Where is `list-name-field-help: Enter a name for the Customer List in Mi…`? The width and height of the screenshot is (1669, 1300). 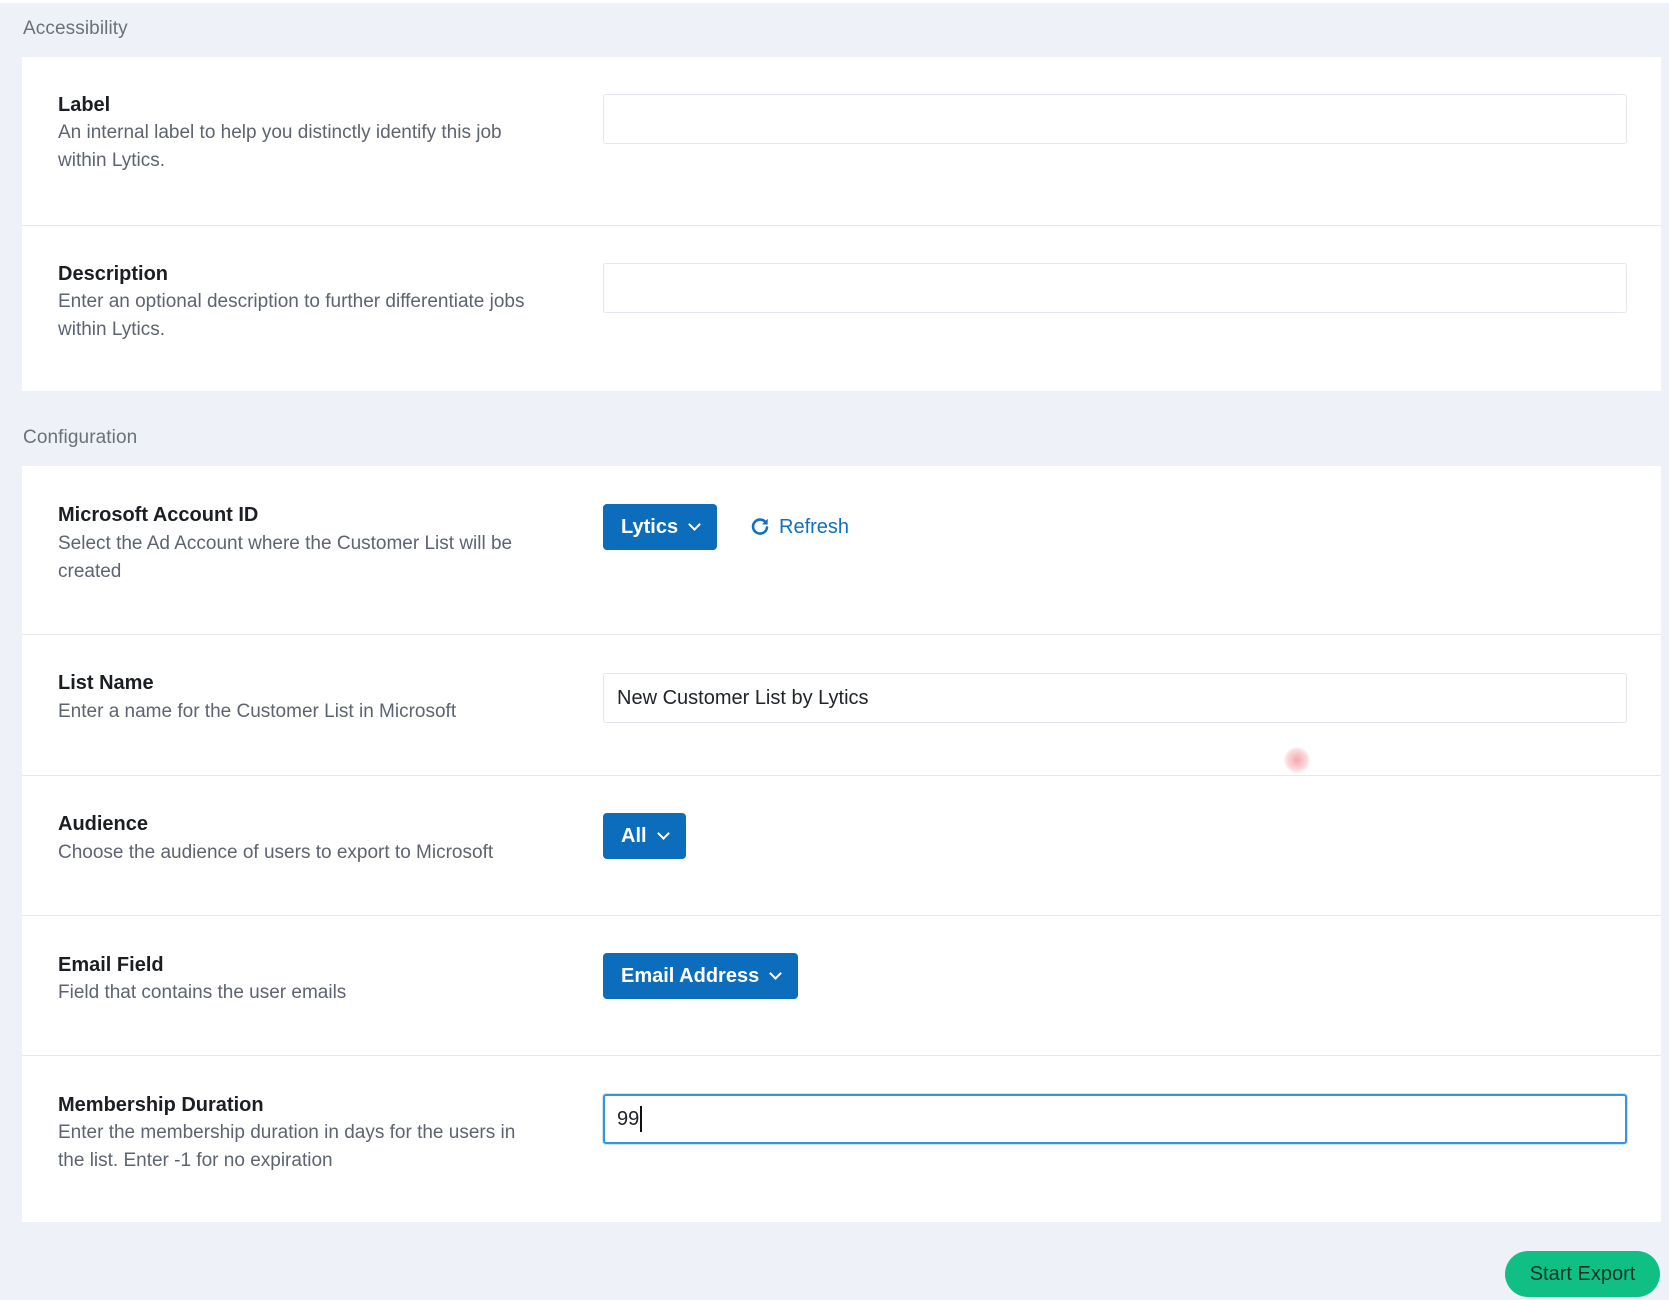 list-name-field-help: Enter a name for the Customer List in Mi… is located at coordinates (257, 711).